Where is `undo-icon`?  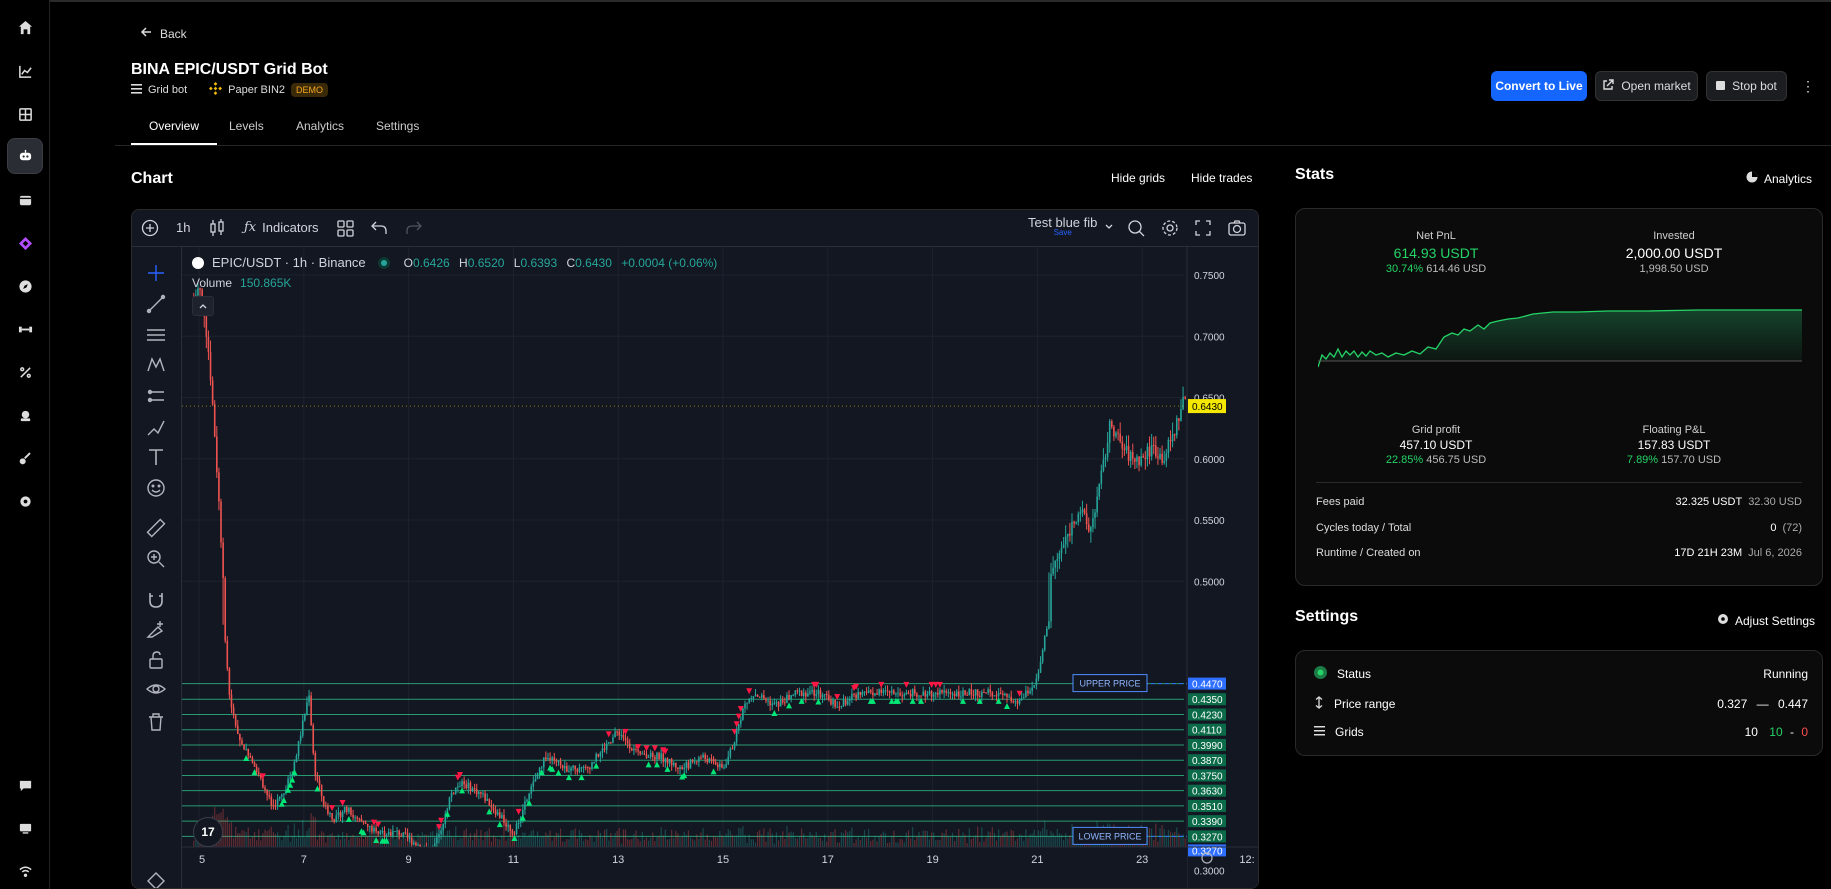 undo-icon is located at coordinates (379, 229).